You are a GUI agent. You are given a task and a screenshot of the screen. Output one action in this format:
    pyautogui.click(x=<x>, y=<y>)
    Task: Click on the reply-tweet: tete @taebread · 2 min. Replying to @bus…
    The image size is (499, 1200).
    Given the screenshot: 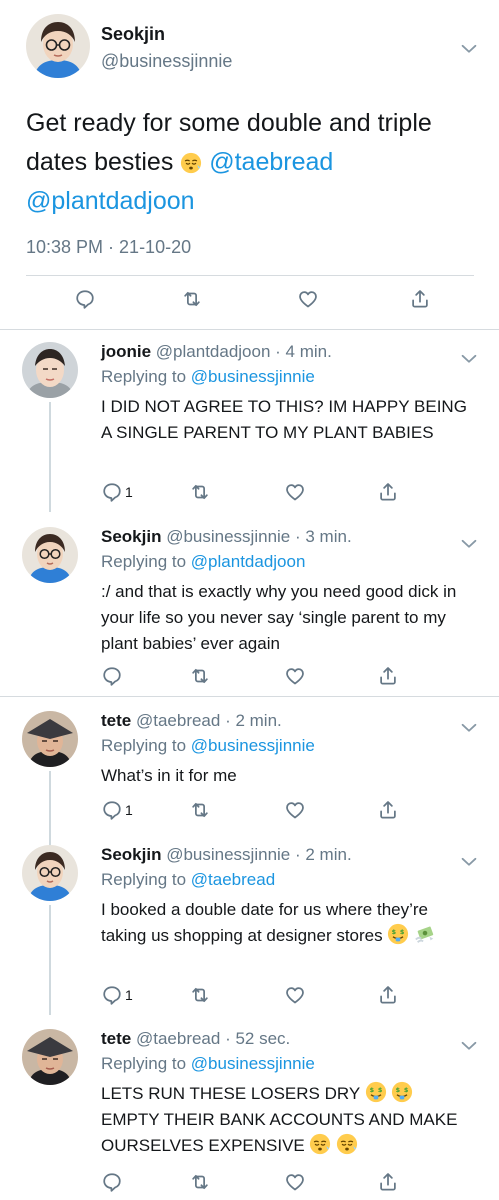 What is the action you would take?
    pyautogui.click(x=249, y=780)
    